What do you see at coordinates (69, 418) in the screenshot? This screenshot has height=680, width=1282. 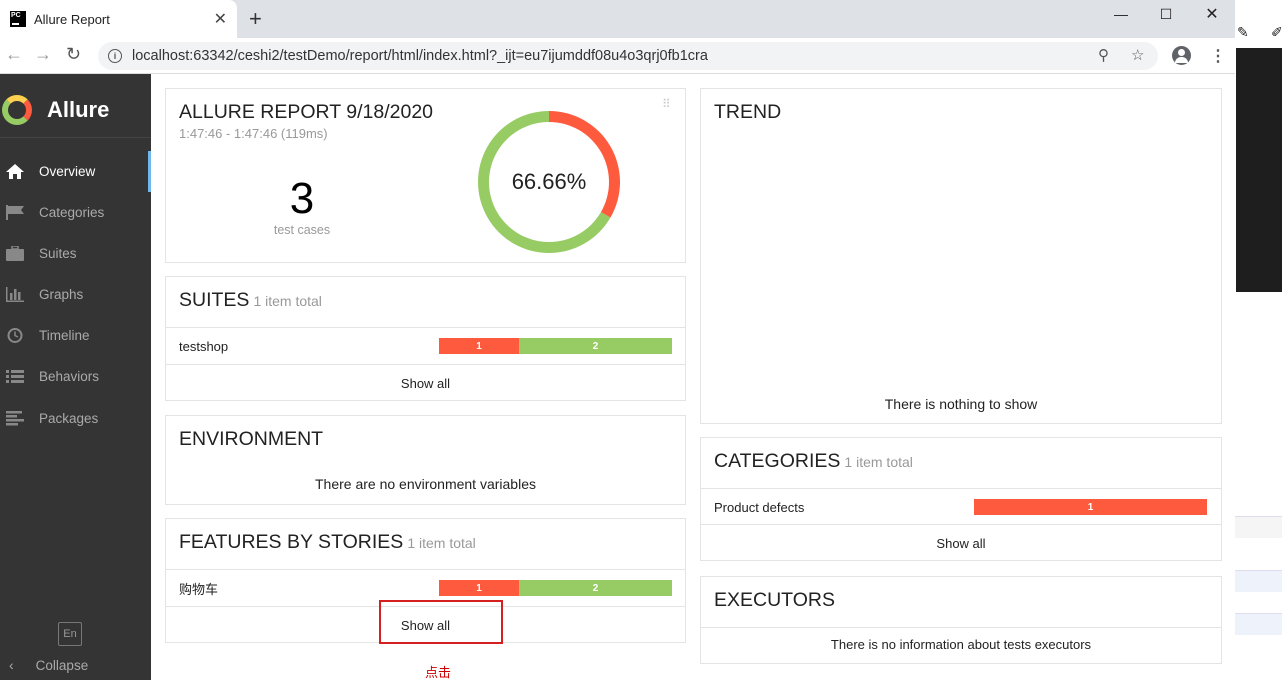 I see `sidebar-item-label: Packages` at bounding box center [69, 418].